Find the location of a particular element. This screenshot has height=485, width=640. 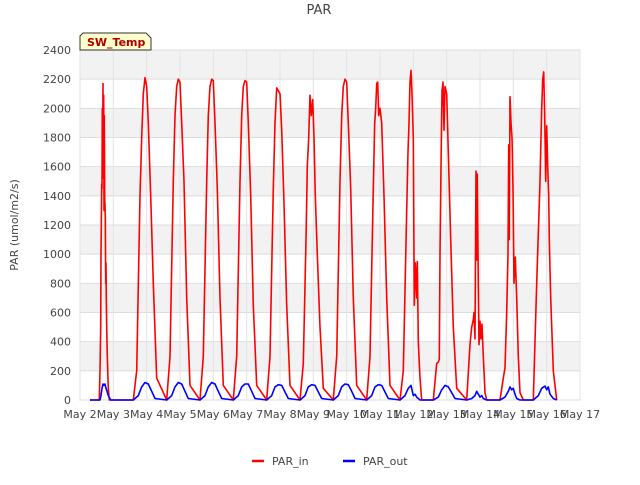

y-tick-label: 0 is located at coordinates (67, 400).